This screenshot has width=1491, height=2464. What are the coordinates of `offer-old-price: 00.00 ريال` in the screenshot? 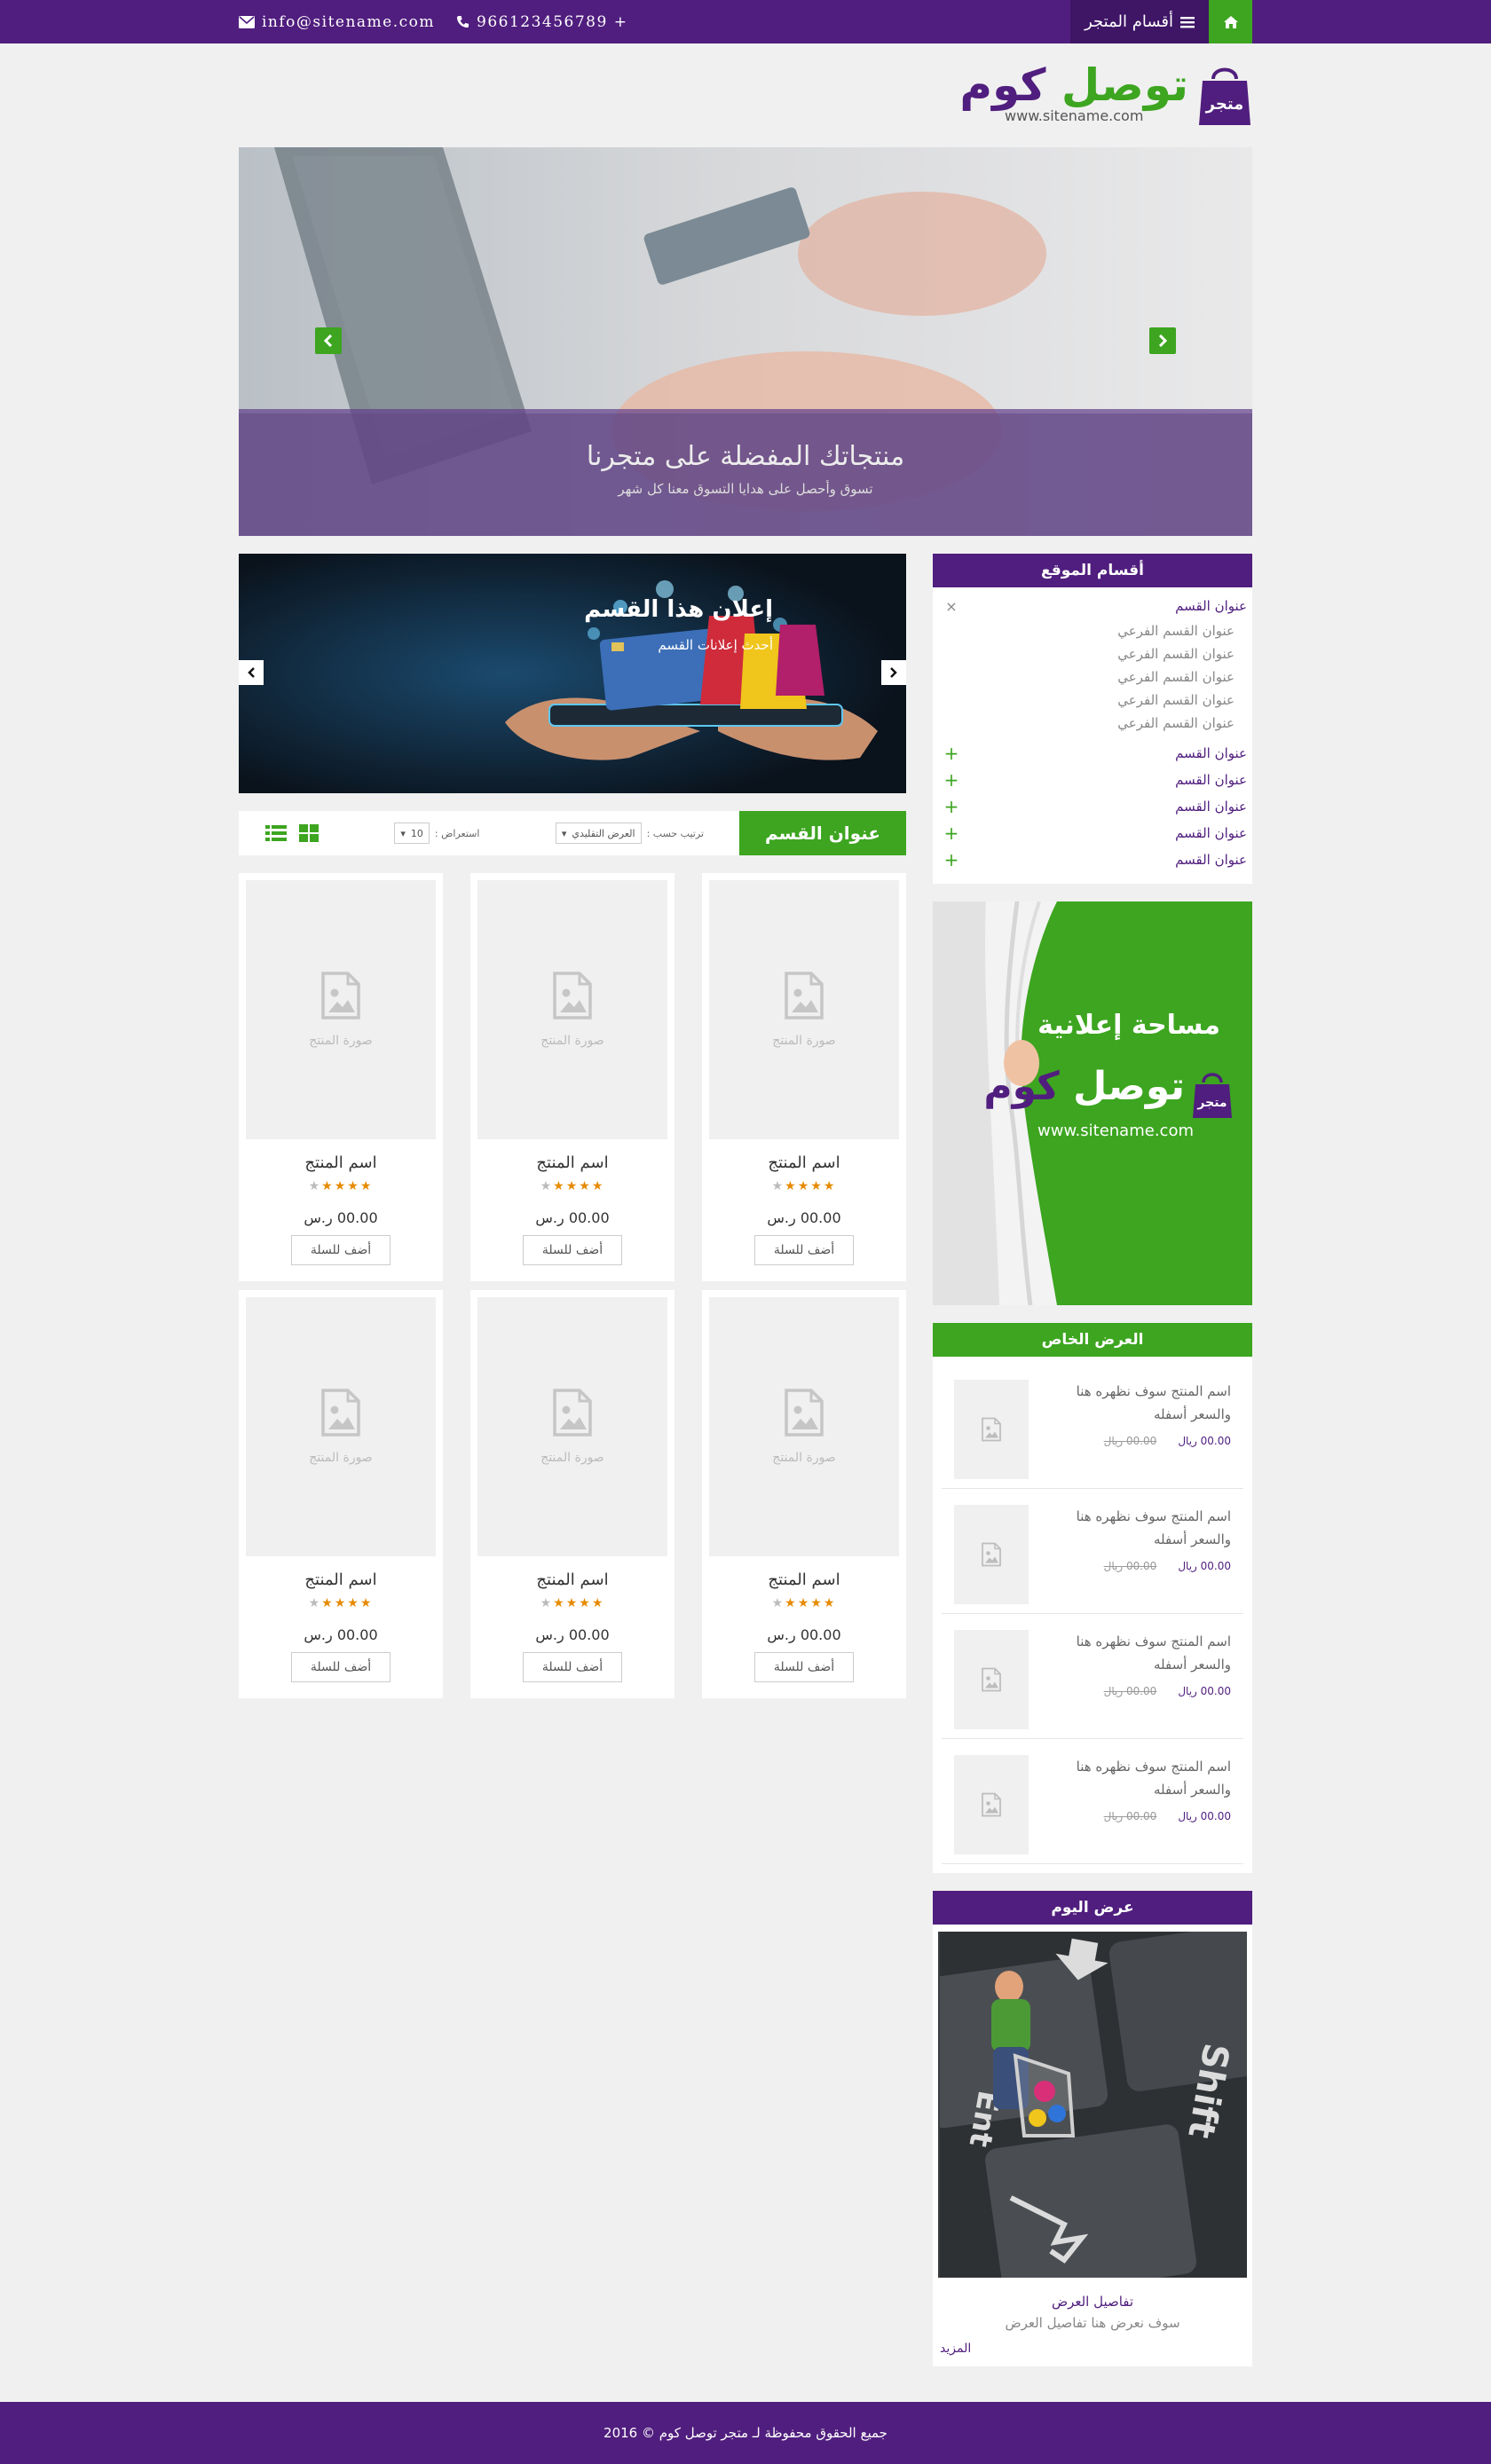 It's located at (1130, 1691).